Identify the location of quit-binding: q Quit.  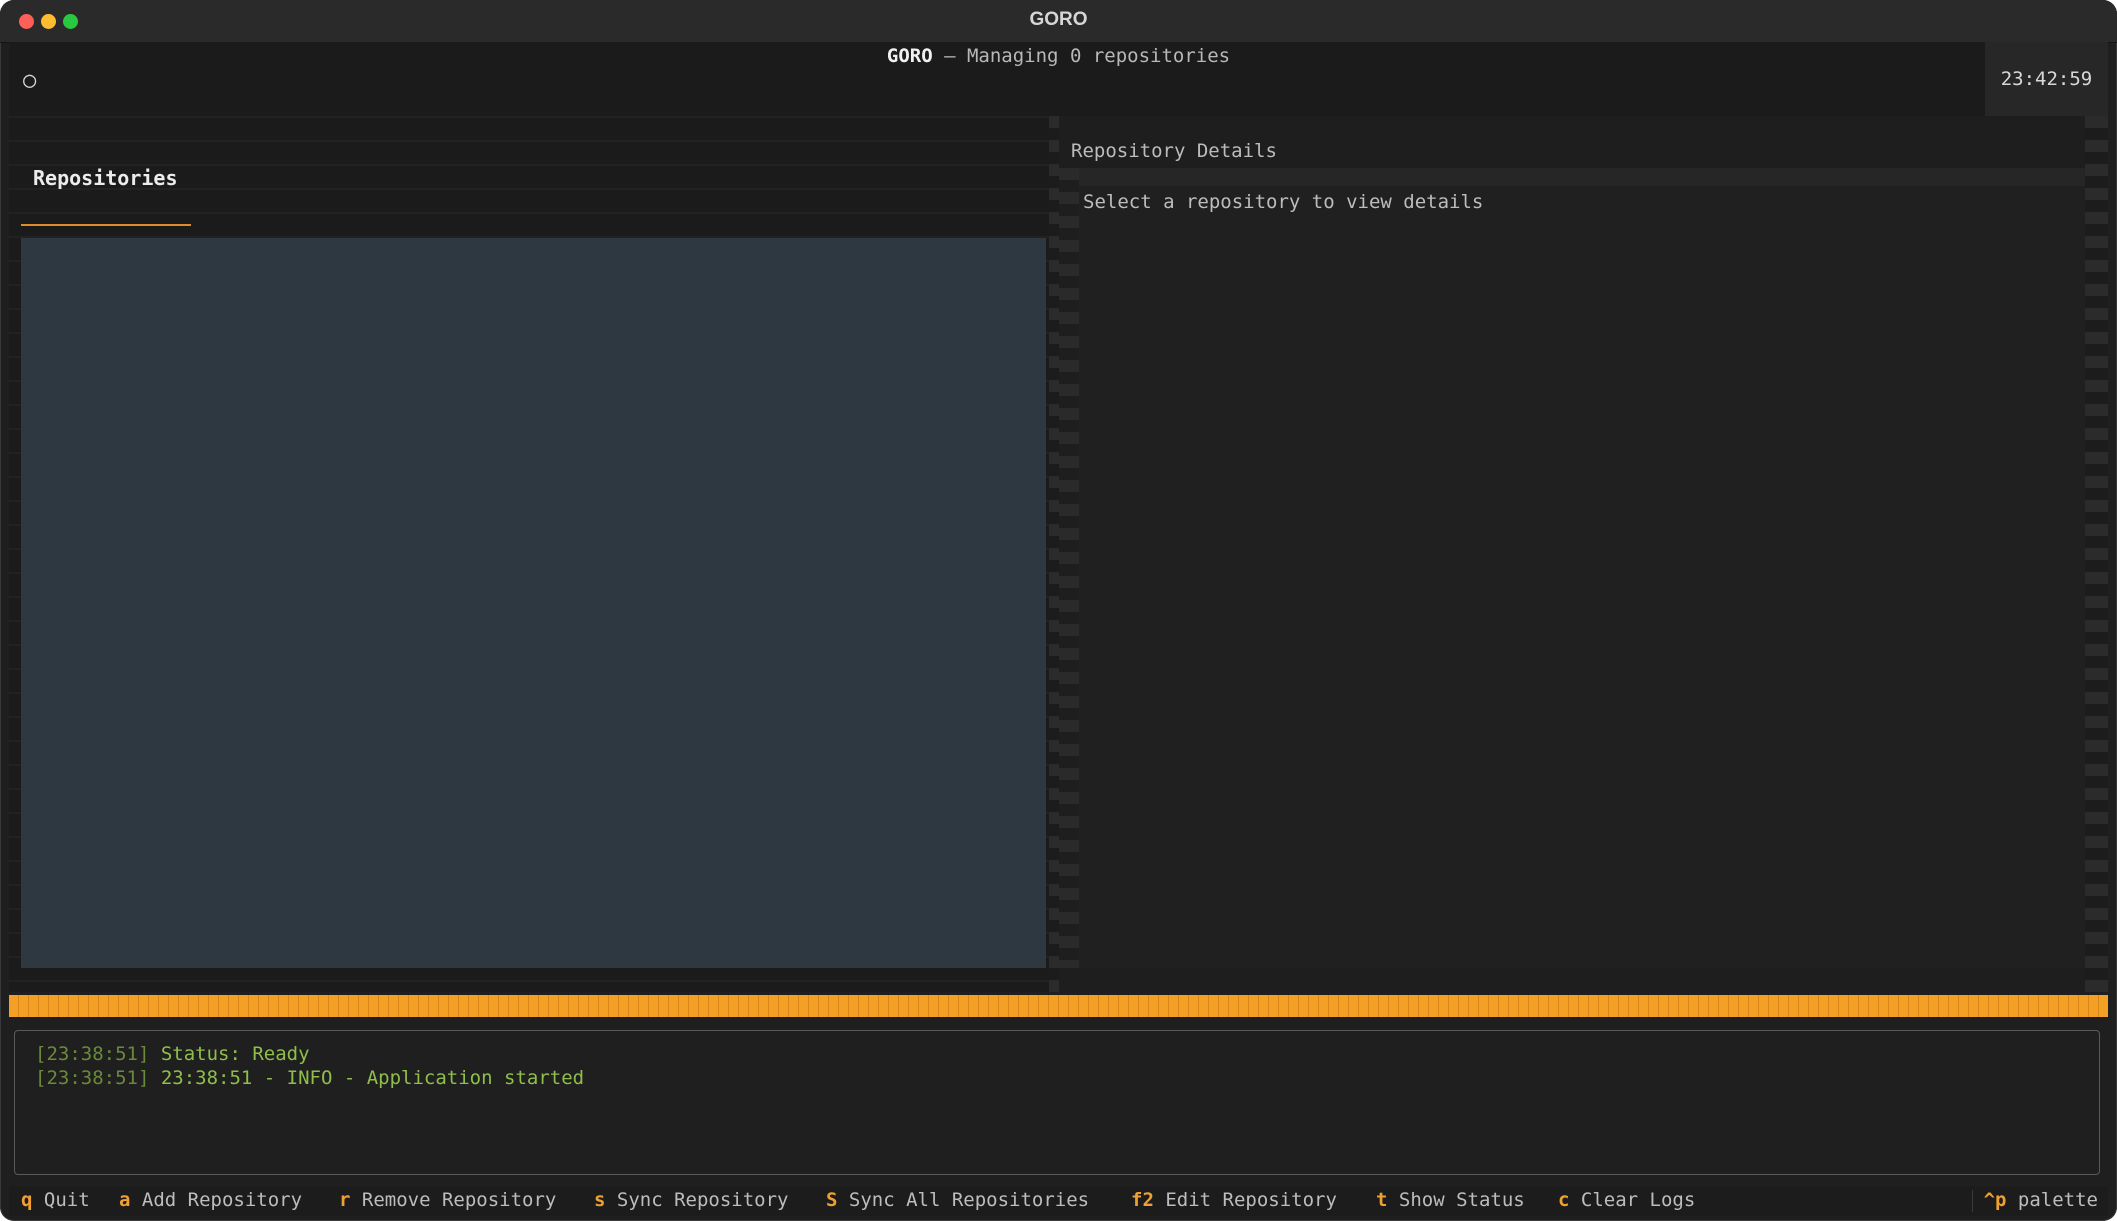
(55, 1200).